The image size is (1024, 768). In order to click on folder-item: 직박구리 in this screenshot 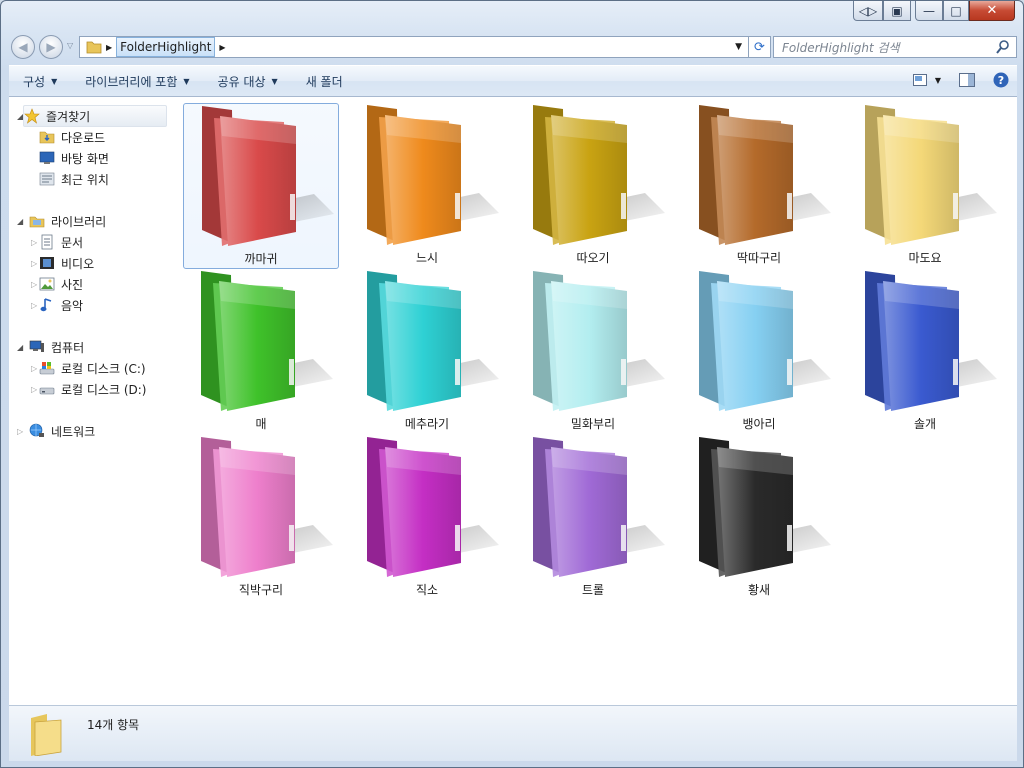, I will do `click(261, 518)`.